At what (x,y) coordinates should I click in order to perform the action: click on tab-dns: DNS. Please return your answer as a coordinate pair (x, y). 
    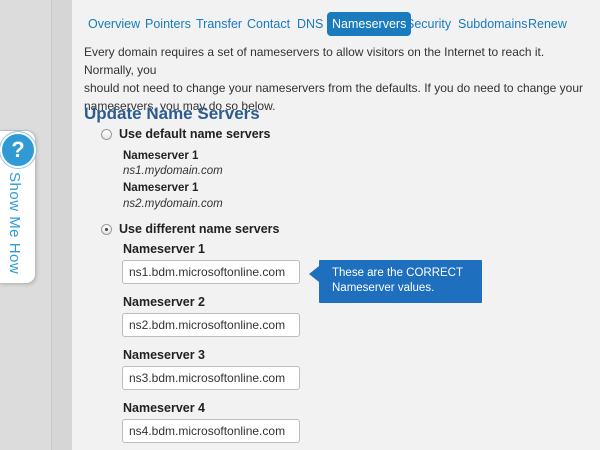
    Looking at the image, I should click on (310, 24).